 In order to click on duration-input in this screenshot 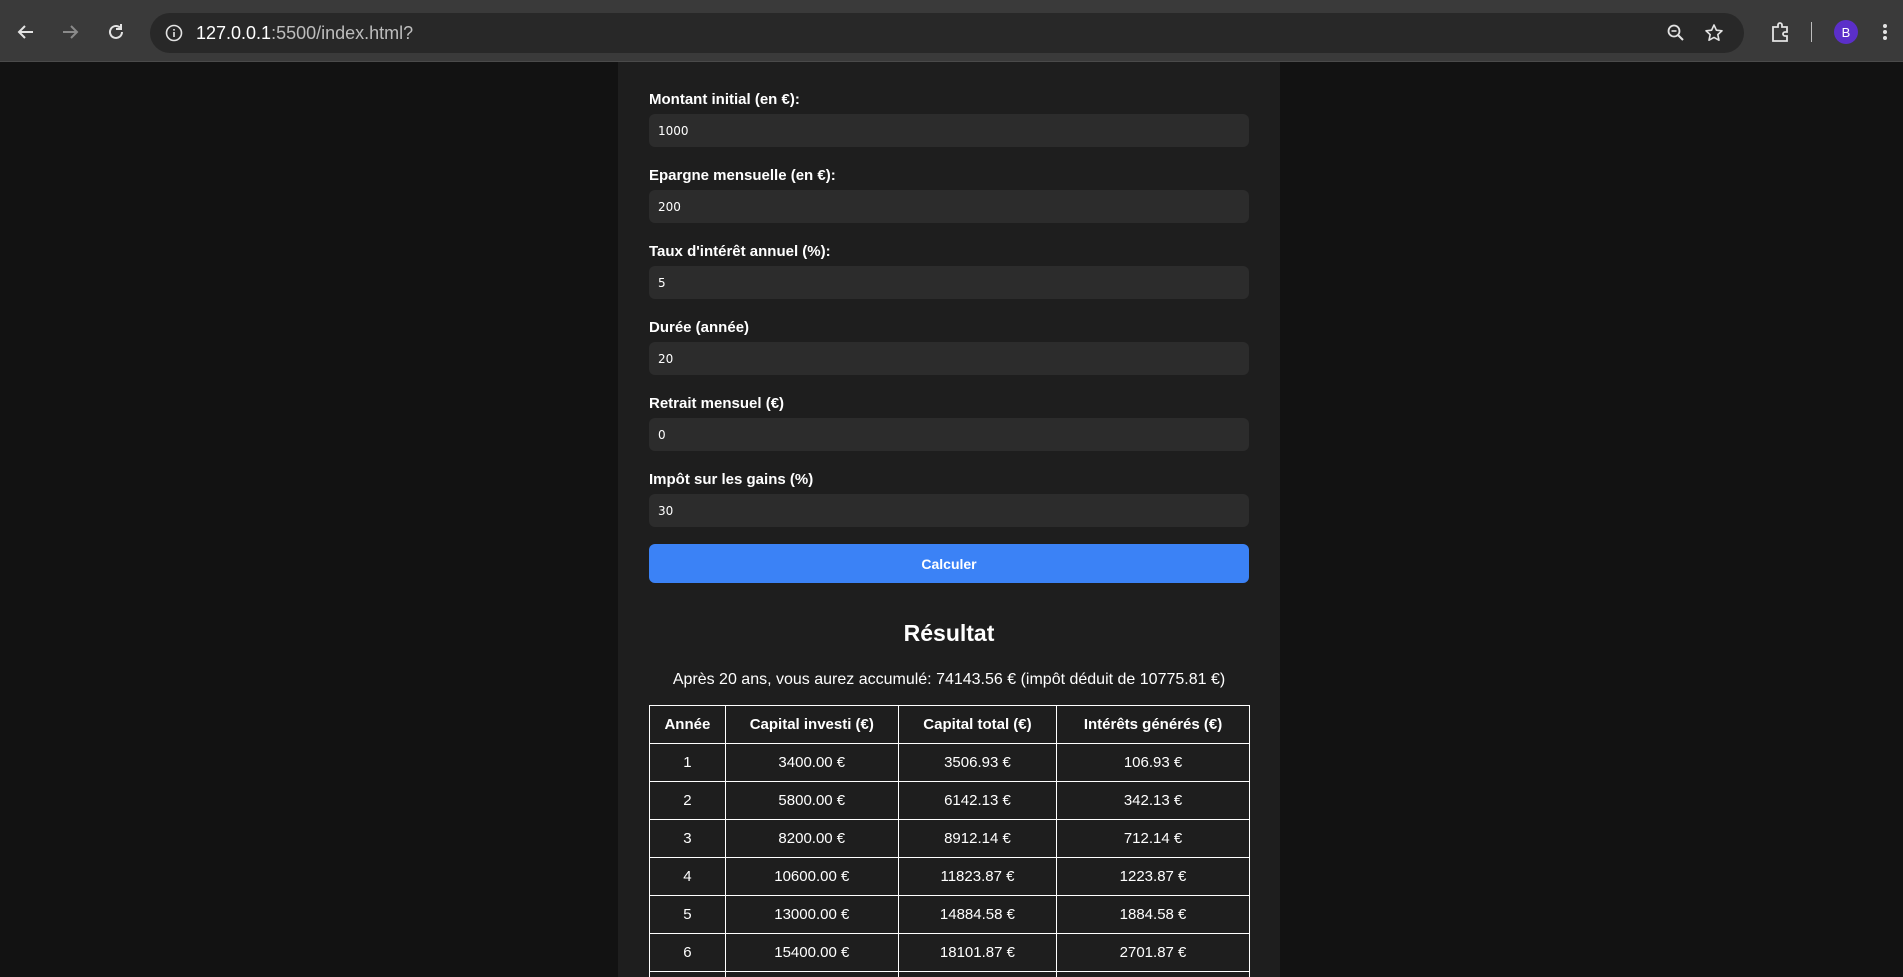, I will do `click(949, 358)`.